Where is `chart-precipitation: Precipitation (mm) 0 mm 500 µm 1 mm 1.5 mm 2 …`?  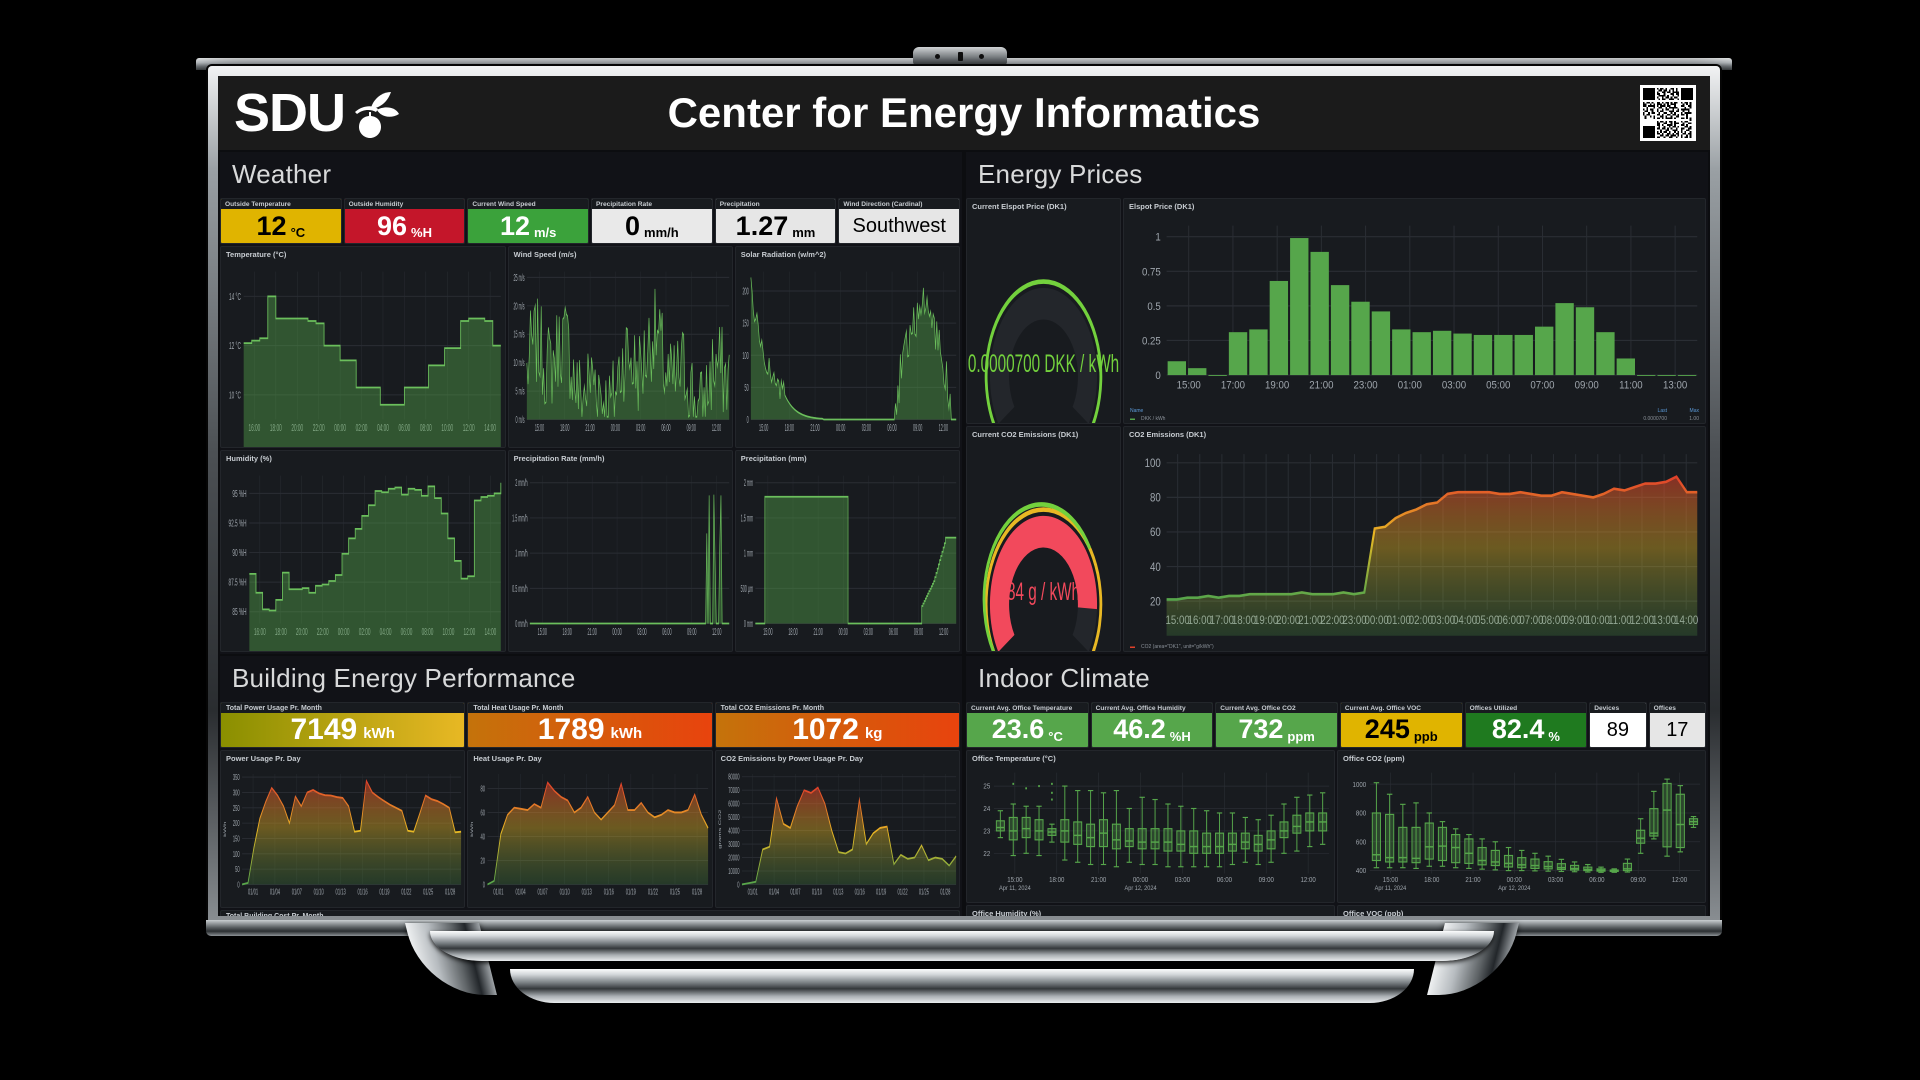
chart-precipitation: Precipitation (mm) 0 mm 500 µm 1 mm 1.5 mm 2 … is located at coordinates (847, 550).